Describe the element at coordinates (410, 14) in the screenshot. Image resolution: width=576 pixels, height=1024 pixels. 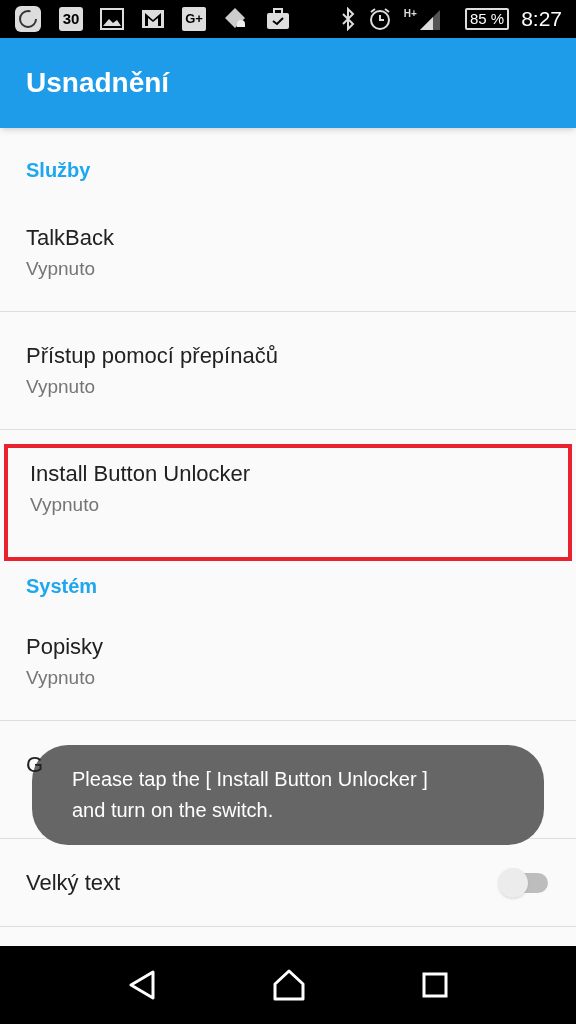
I see `network-type: H+` at that location.